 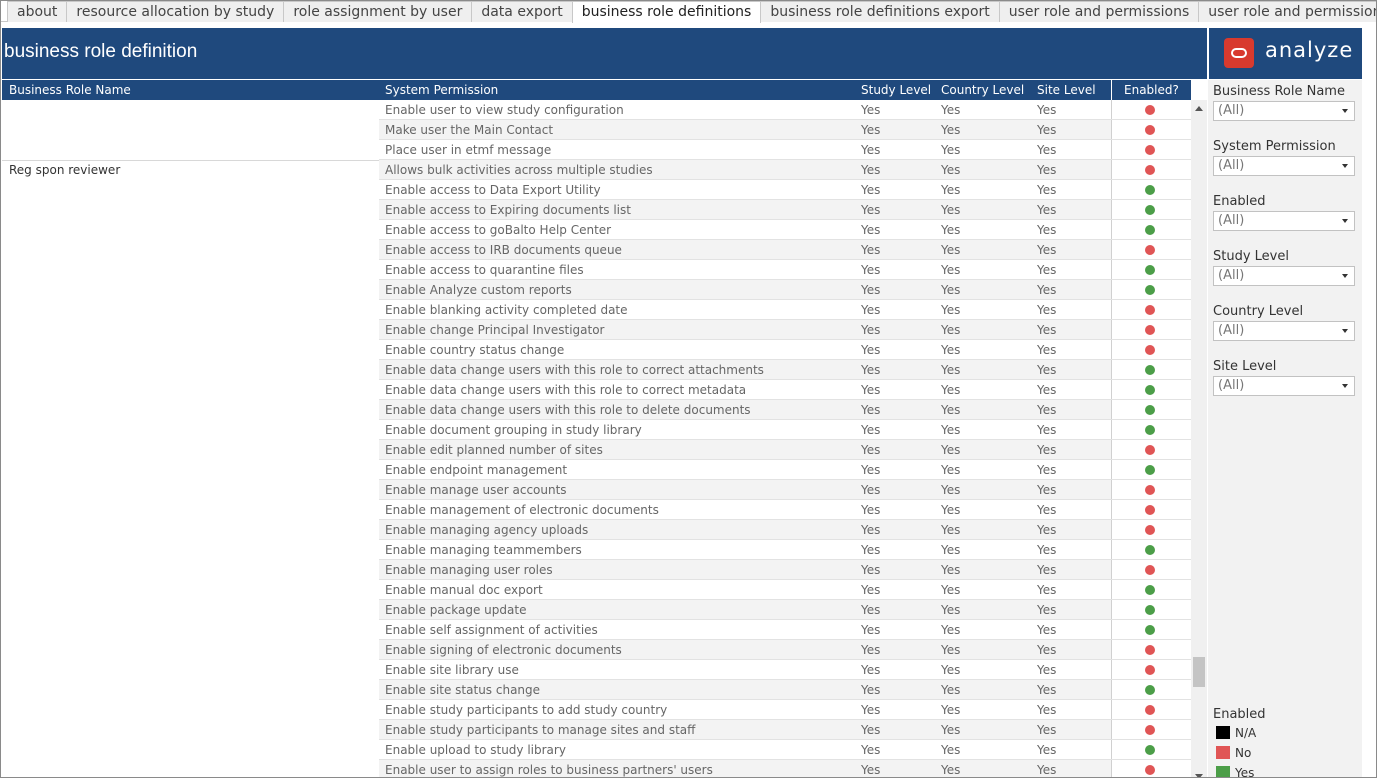 I want to click on table-row: Enable Analyze custom reports Yes Yes Yes, so click(x=596, y=290).